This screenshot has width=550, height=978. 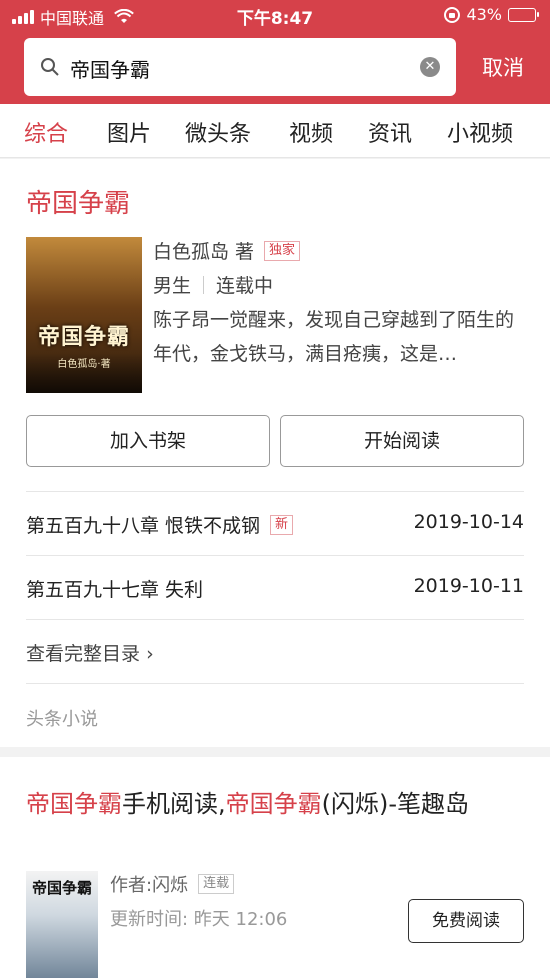 What do you see at coordinates (84, 364) in the screenshot?
I see `cover-subtitle: 白色孤岛·著` at bounding box center [84, 364].